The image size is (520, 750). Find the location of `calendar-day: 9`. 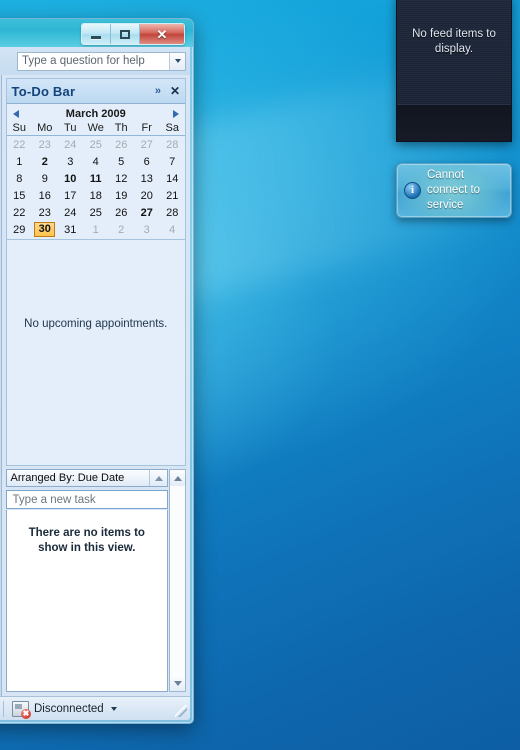

calendar-day: 9 is located at coordinates (44, 178).